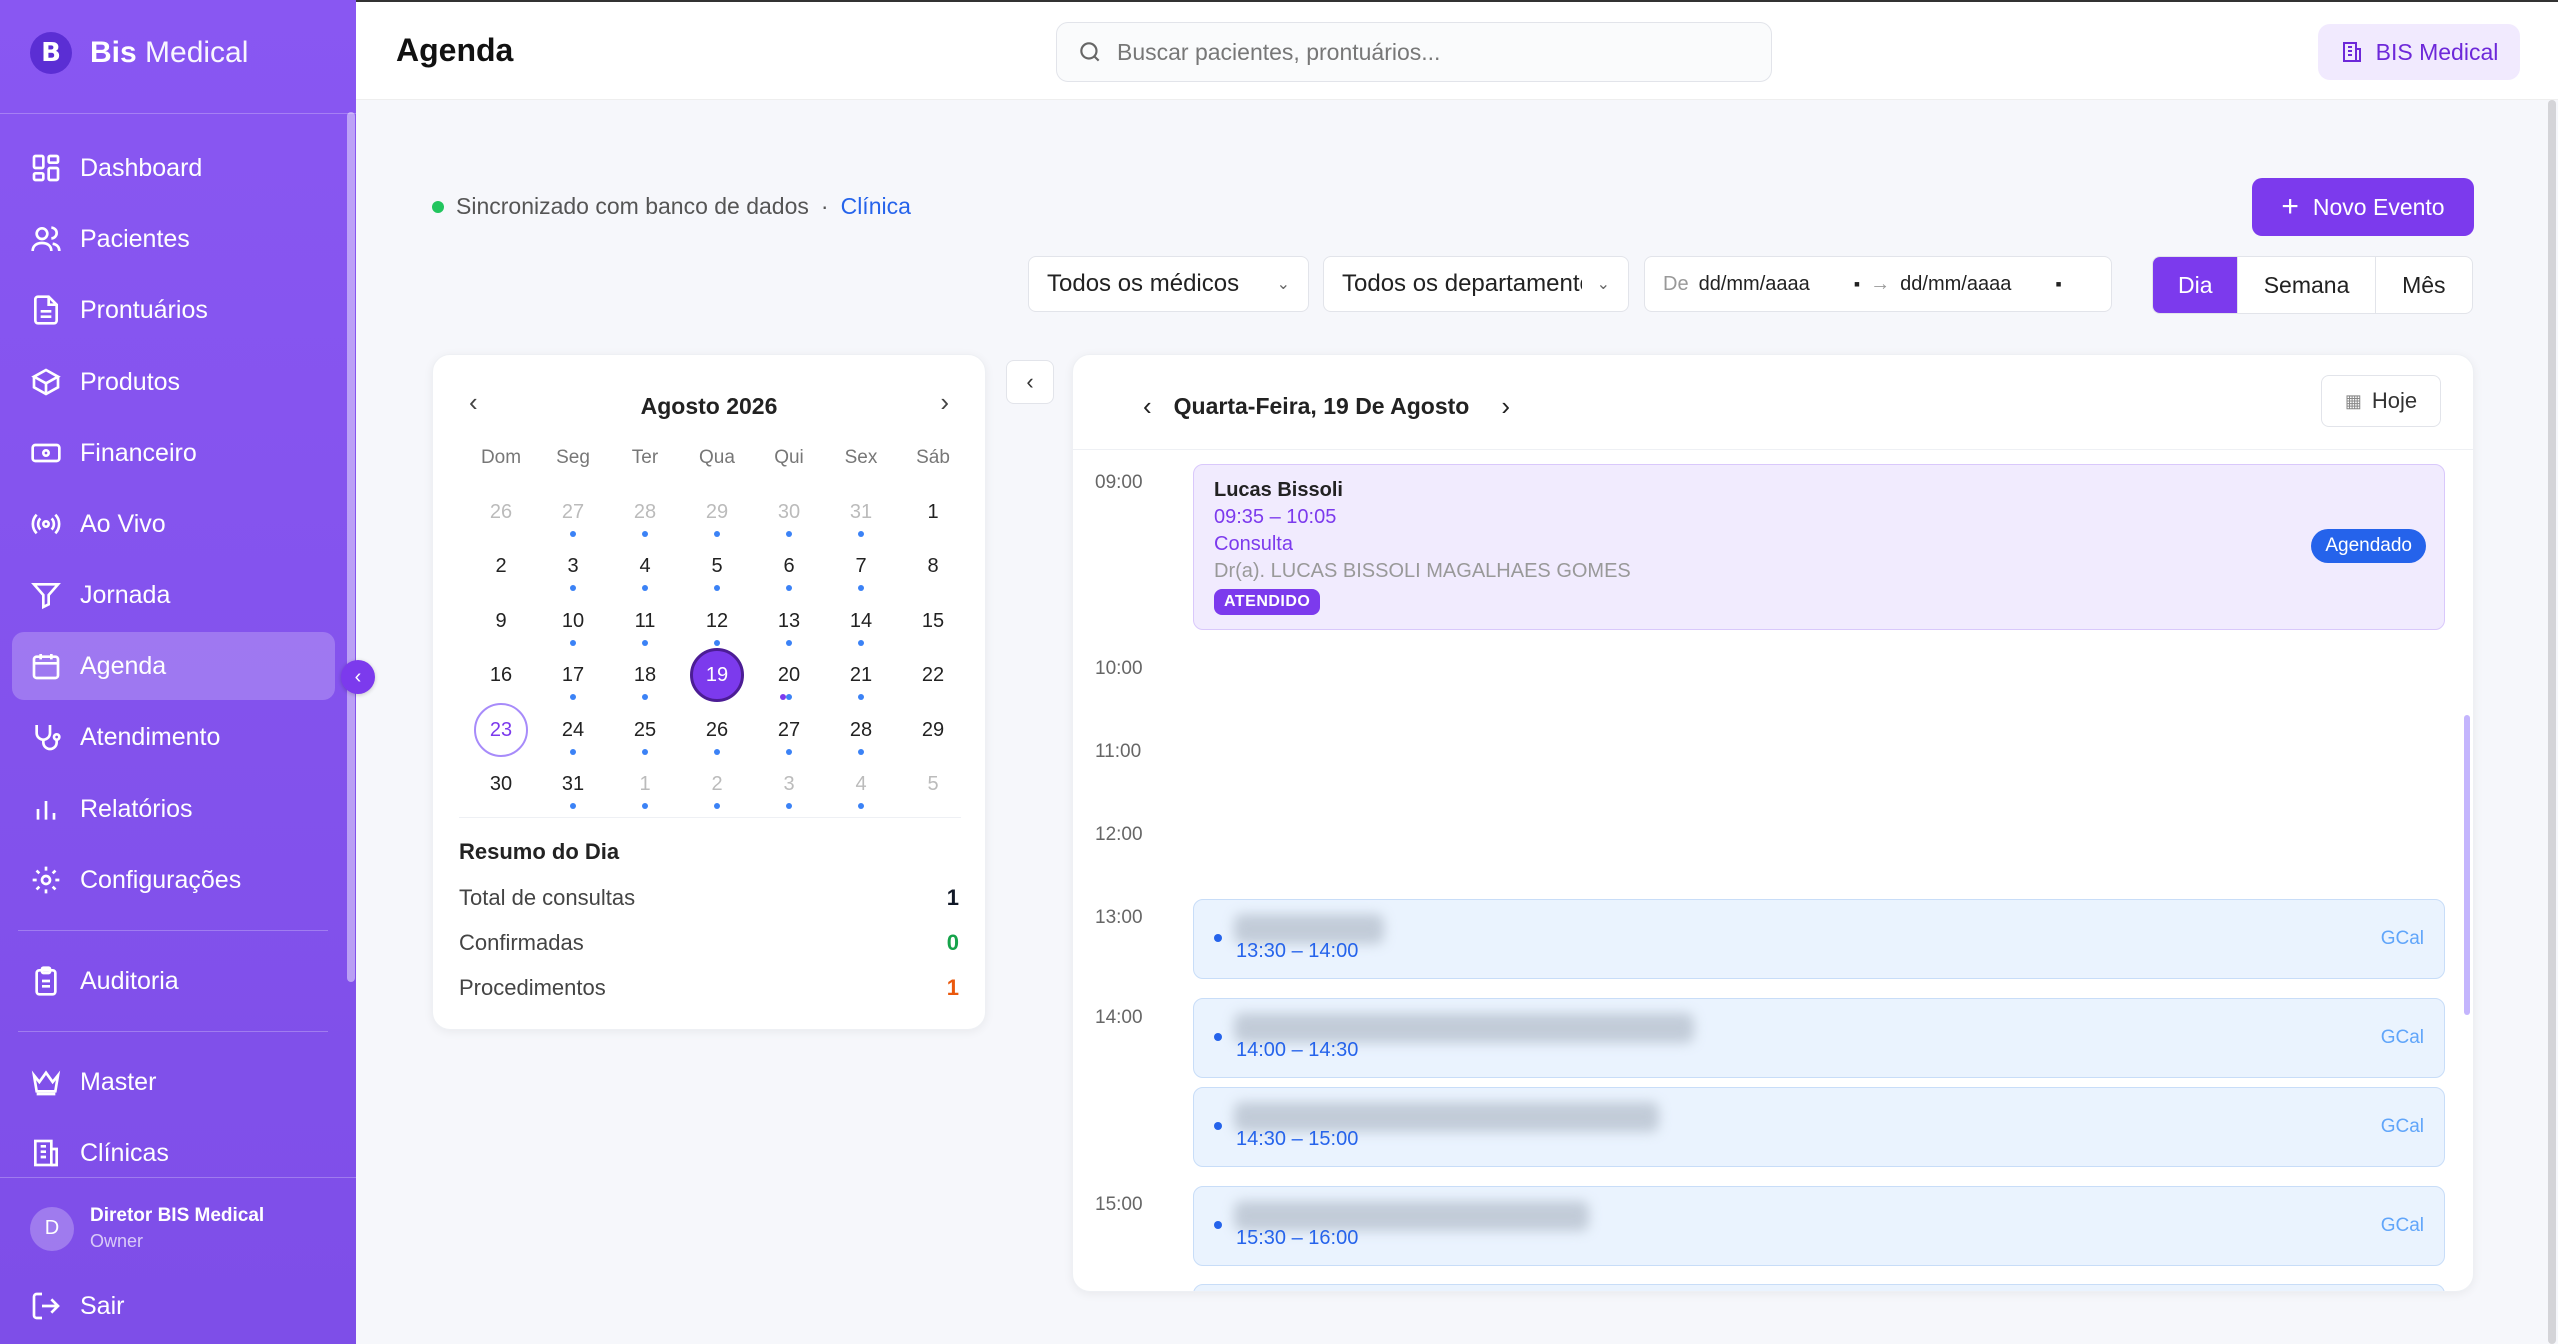 The height and width of the screenshot is (1344, 2558). Describe the element at coordinates (933, 730) in the screenshot. I see `calendar-day: 29` at that location.